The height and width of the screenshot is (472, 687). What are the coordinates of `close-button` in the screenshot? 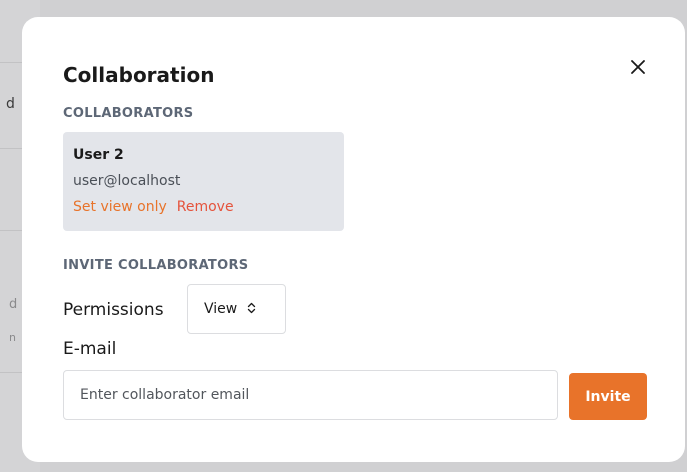 It's located at (638, 67).